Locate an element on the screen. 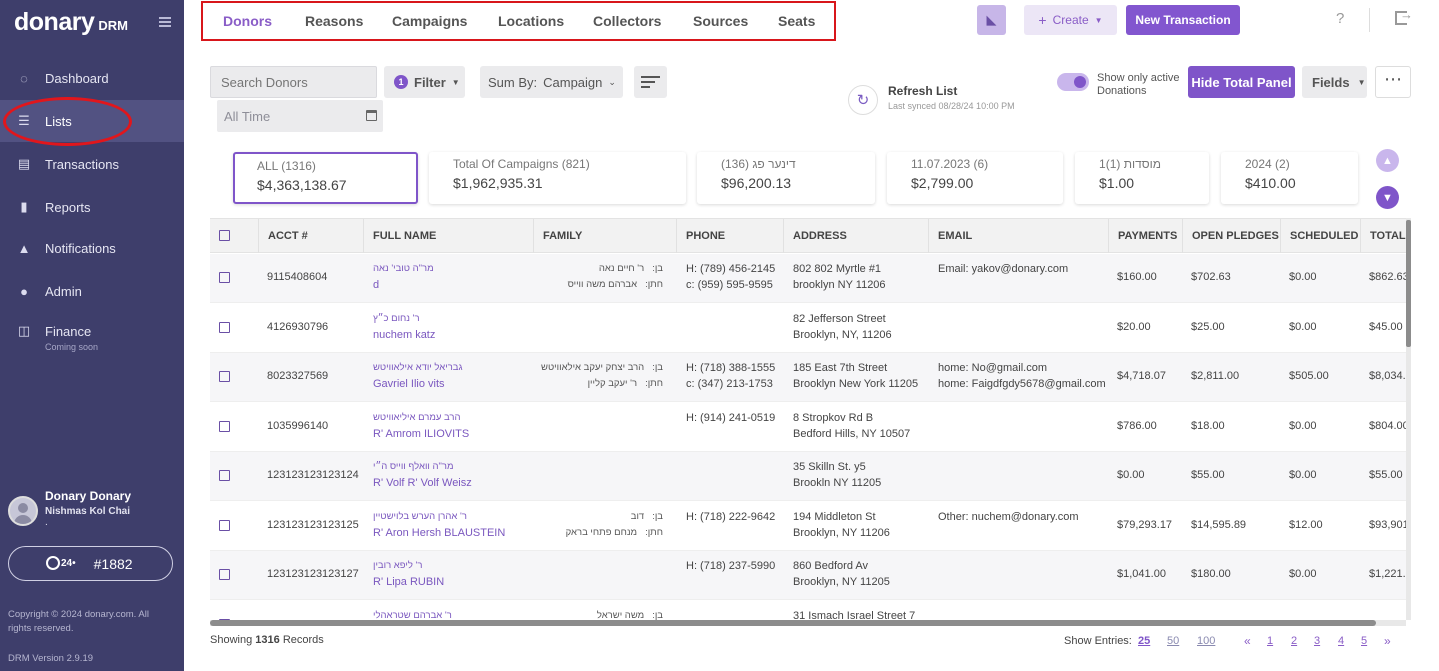  entries-25: 25 is located at coordinates (1144, 641).